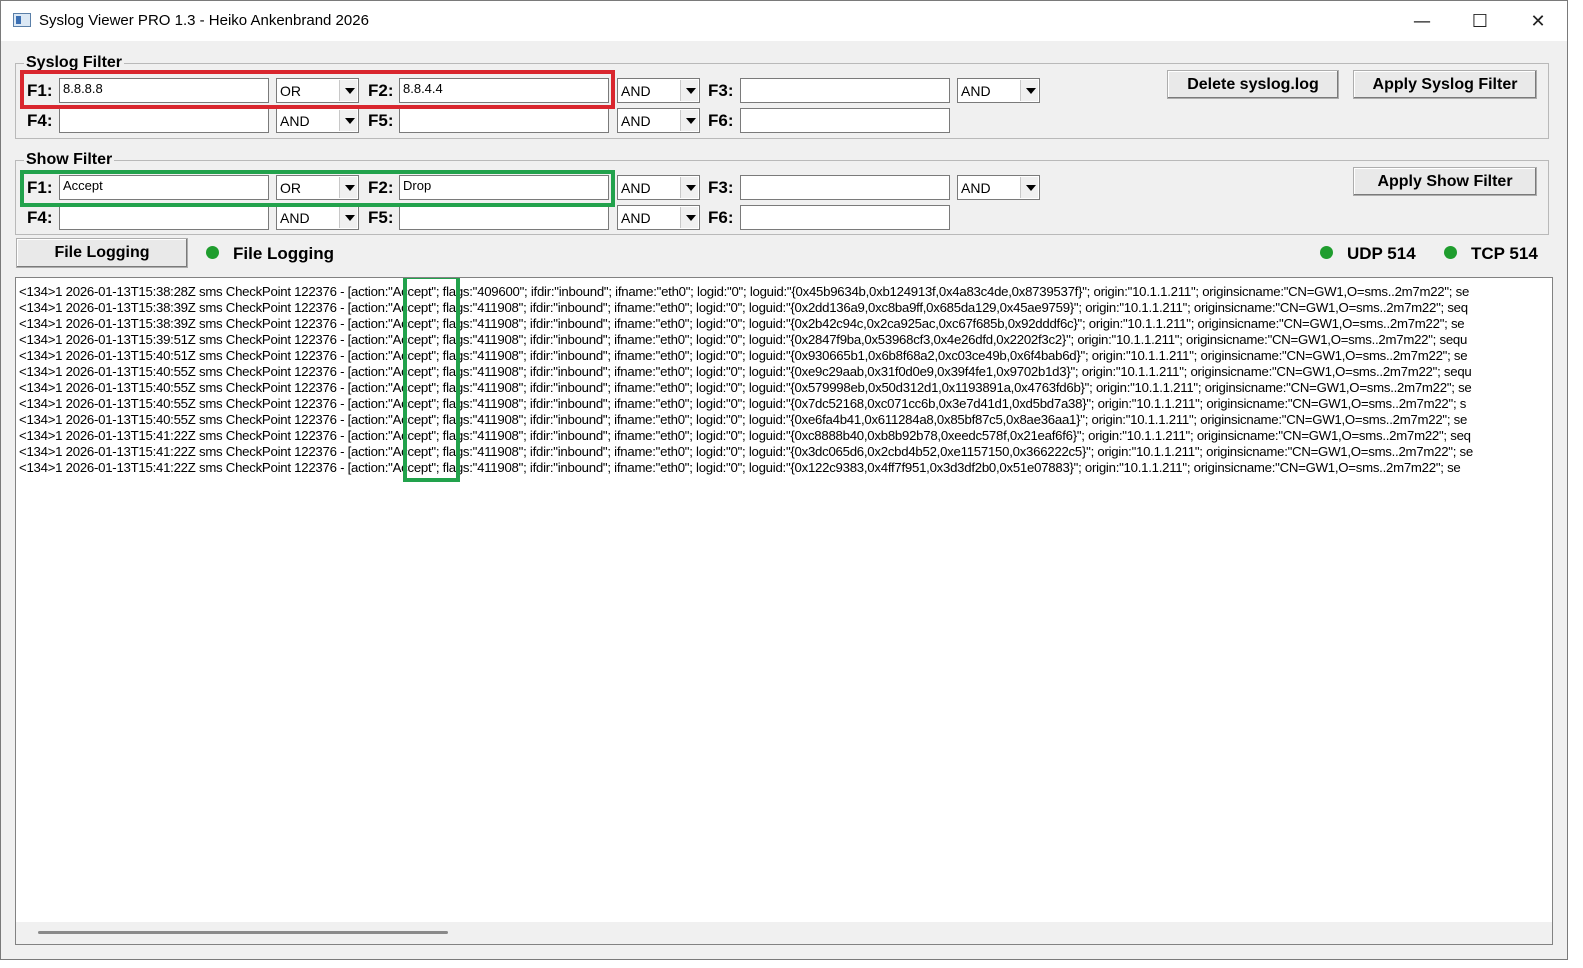  What do you see at coordinates (658, 90) in the screenshot?
I see `syslog-op-f2-f3-select: AND` at bounding box center [658, 90].